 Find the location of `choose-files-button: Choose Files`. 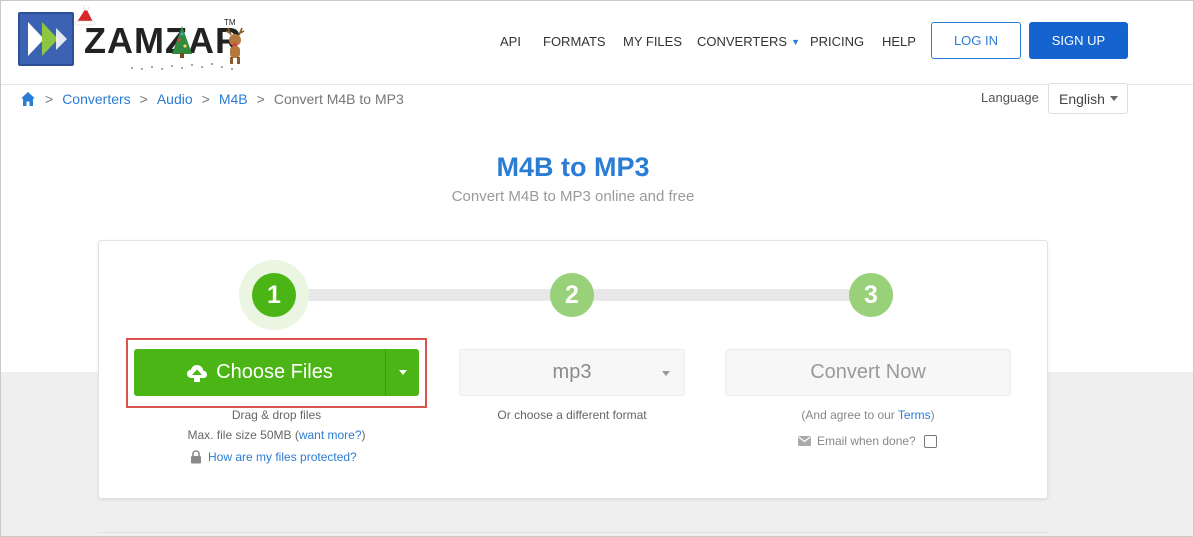

choose-files-button: Choose Files is located at coordinates (260, 372).